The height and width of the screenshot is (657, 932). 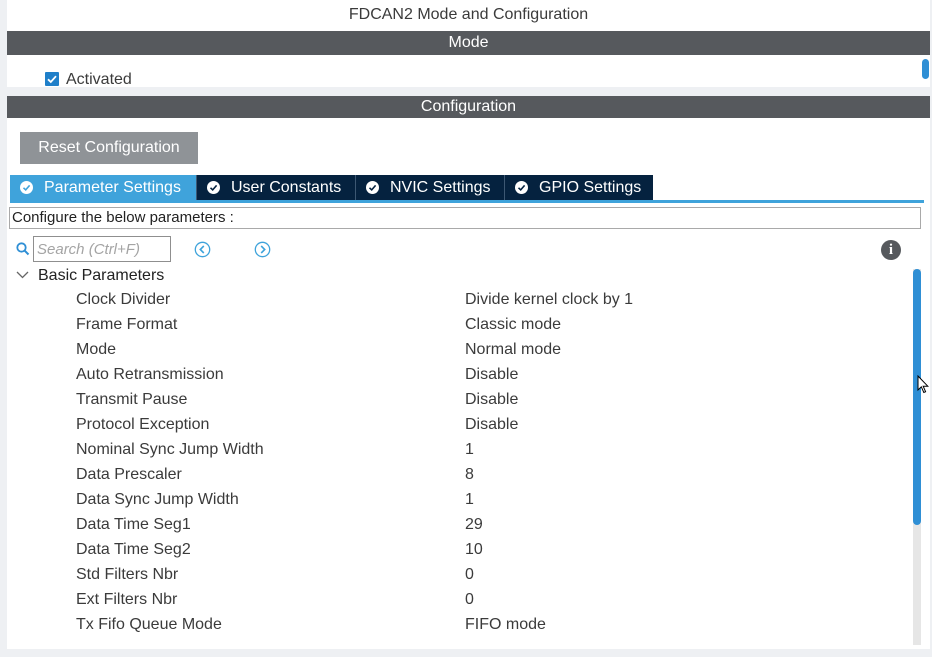 What do you see at coordinates (590, 187) in the screenshot?
I see `tab-label: GPIO Settings` at bounding box center [590, 187].